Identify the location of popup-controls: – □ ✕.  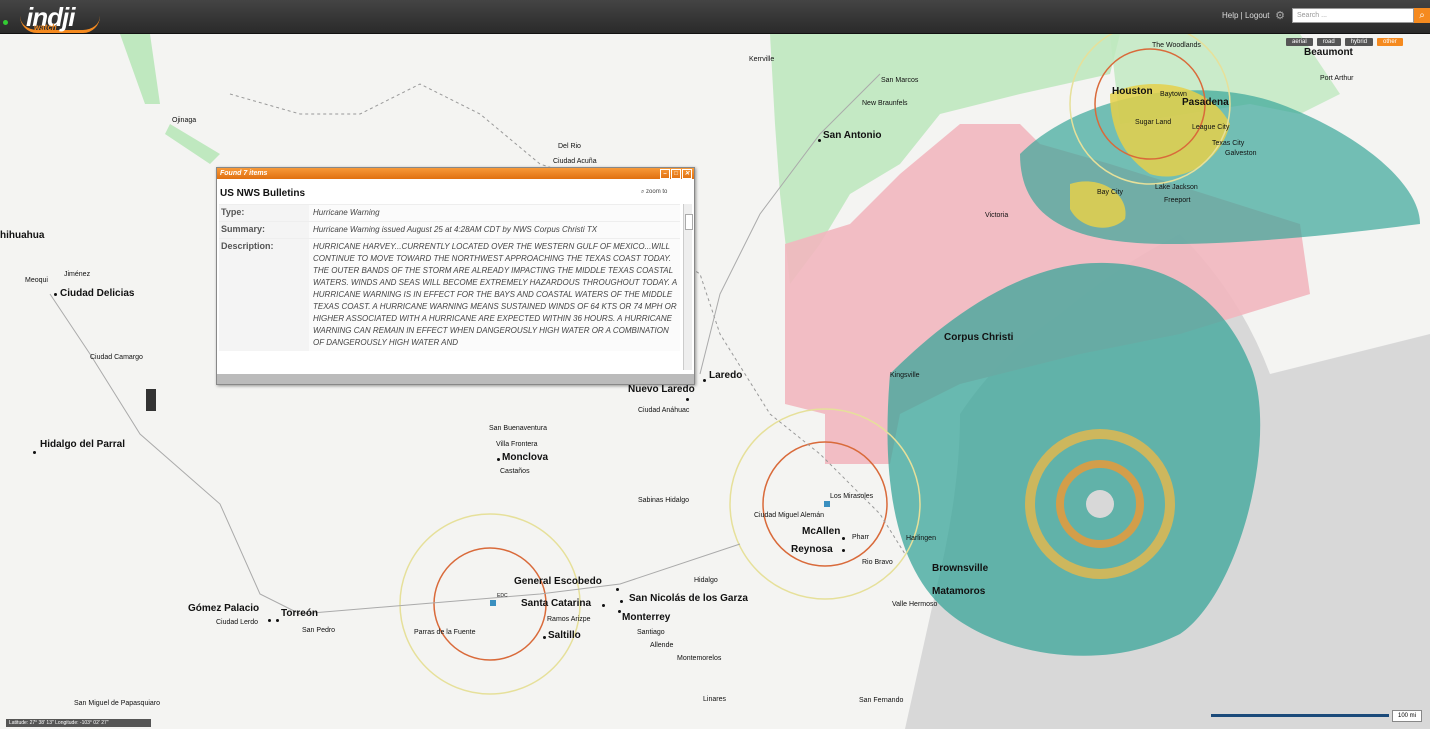
(676, 174).